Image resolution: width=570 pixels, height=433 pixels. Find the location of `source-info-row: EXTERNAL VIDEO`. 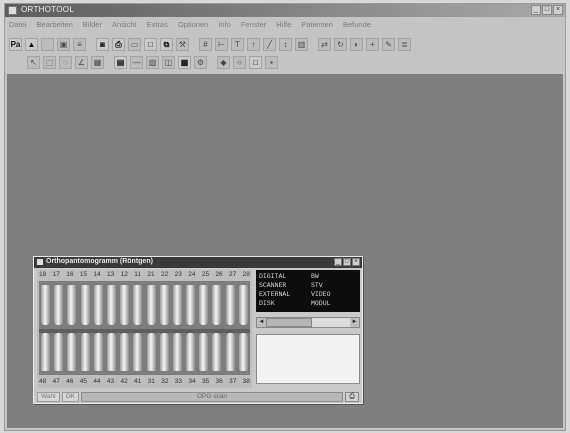

source-info-row: EXTERNAL VIDEO is located at coordinates (308, 294).